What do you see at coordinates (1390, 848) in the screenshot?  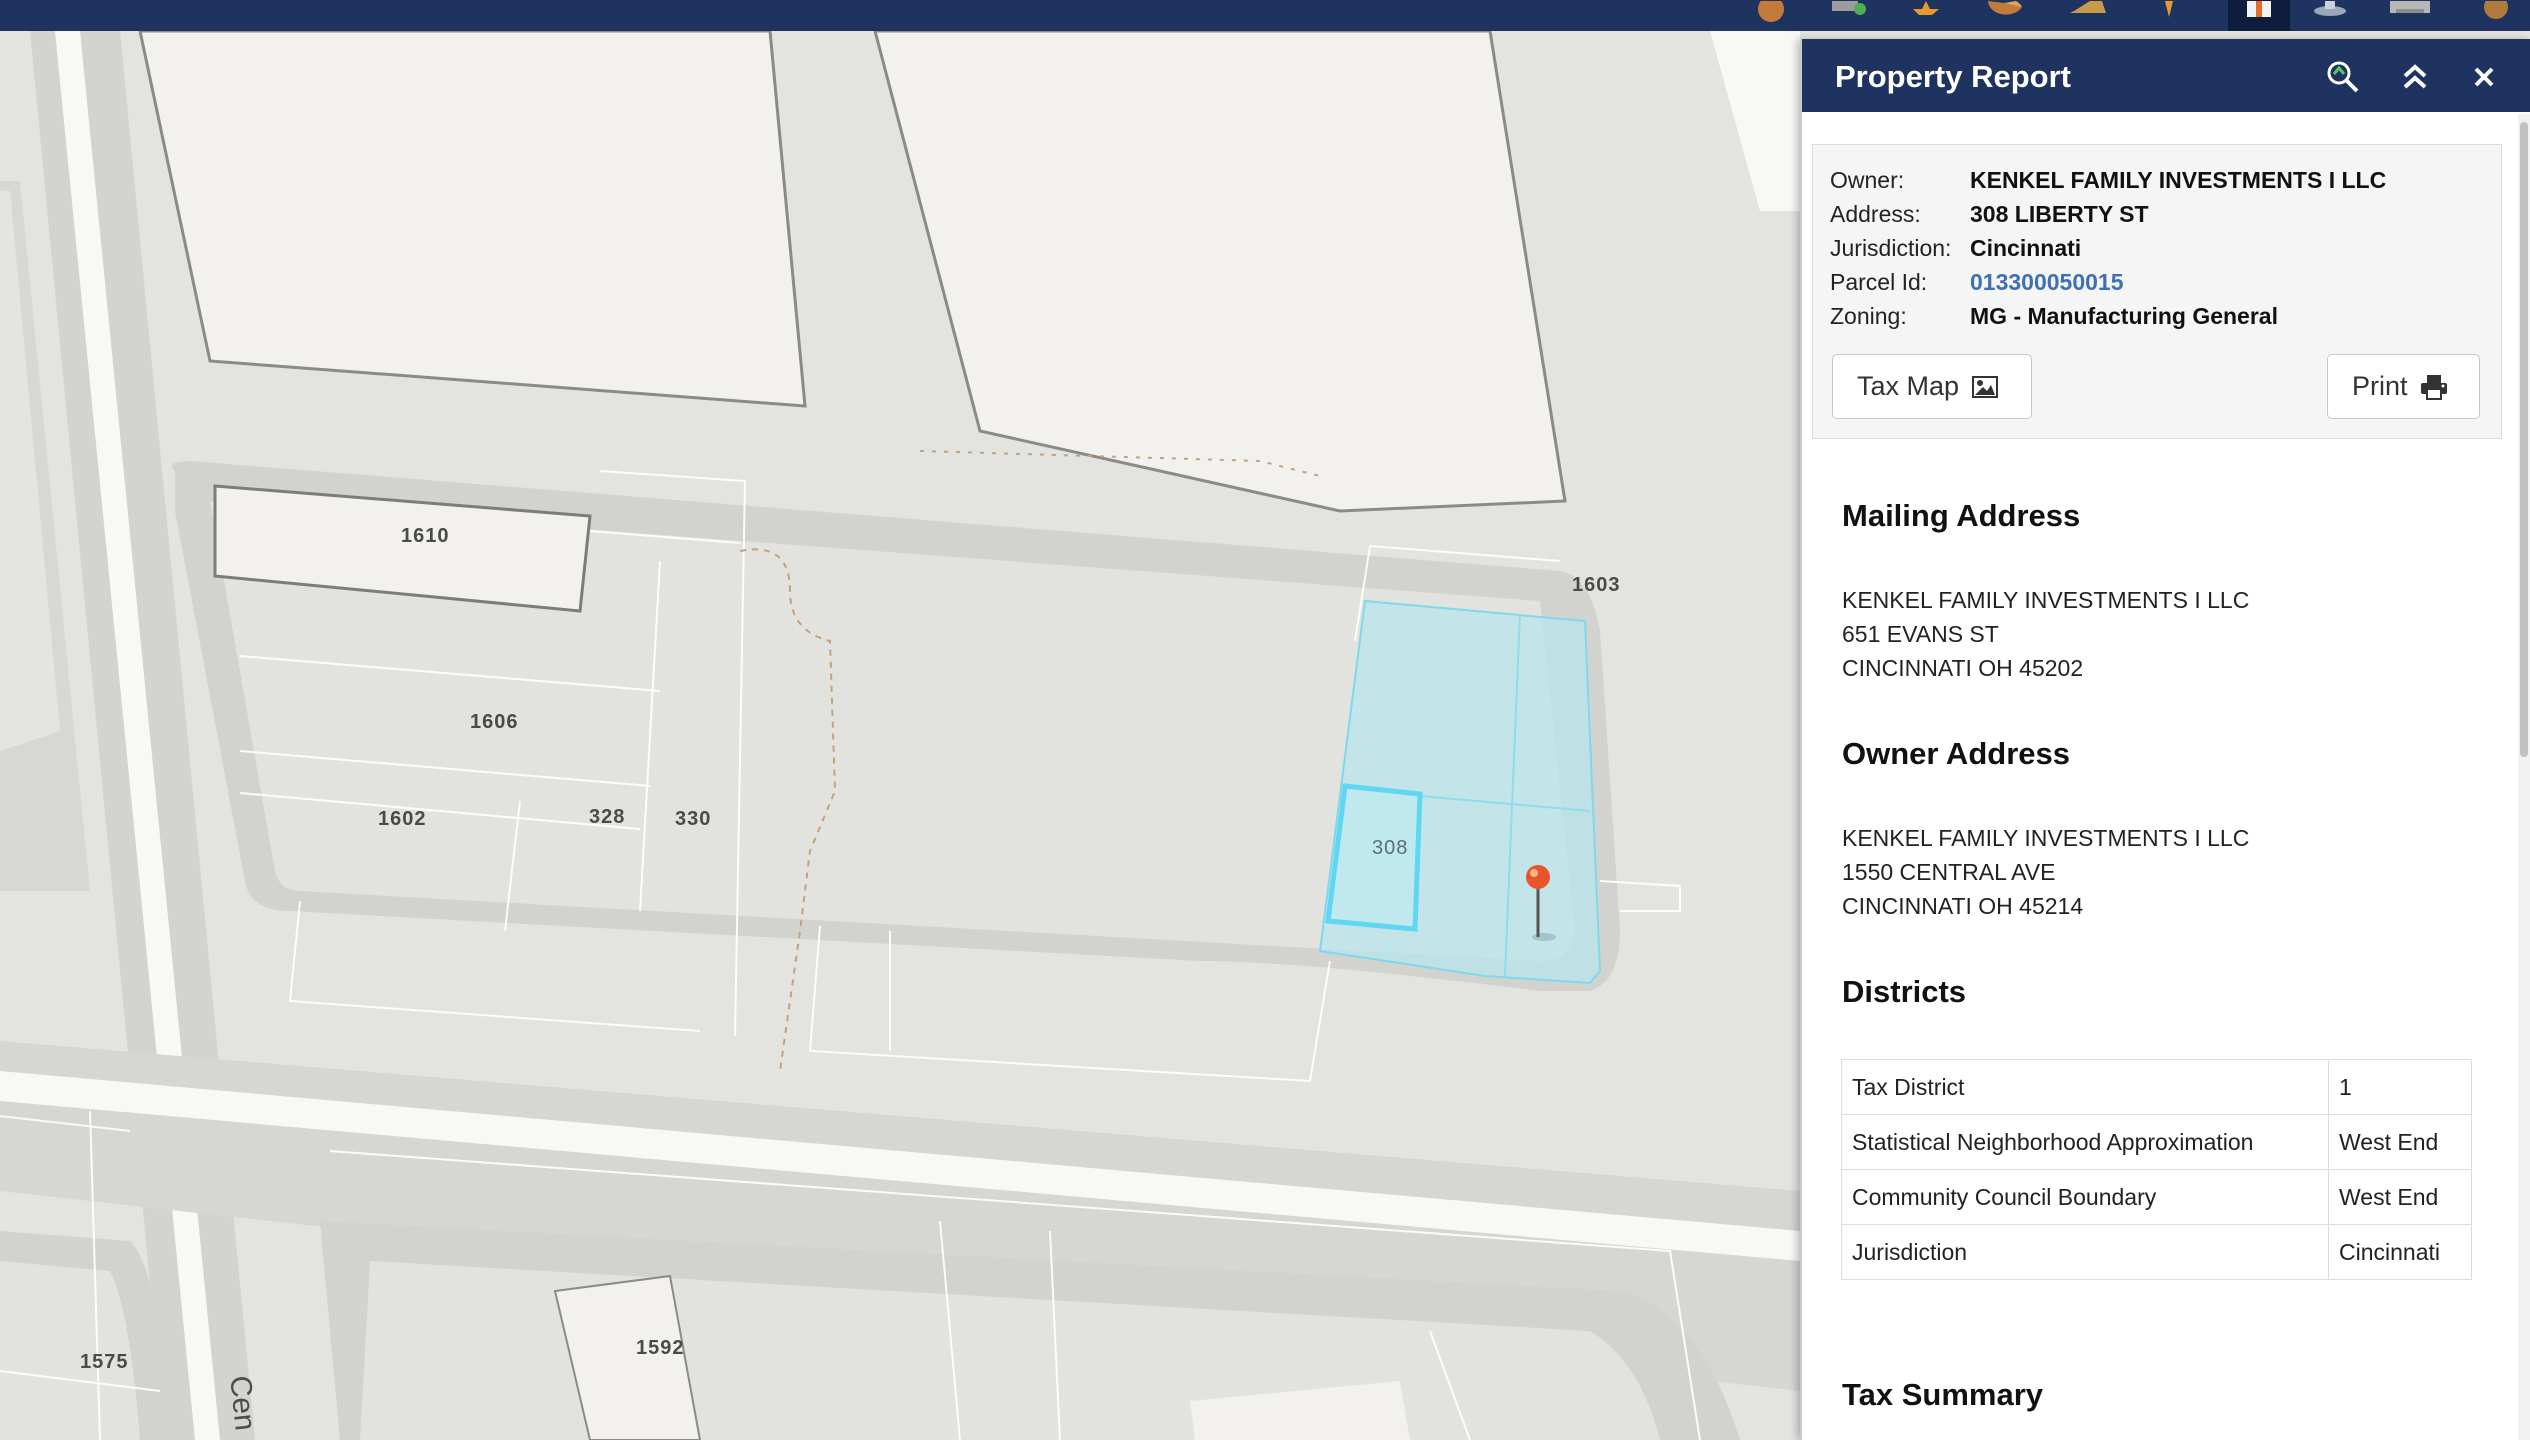 I see `selected-parcel-label: 308` at bounding box center [1390, 848].